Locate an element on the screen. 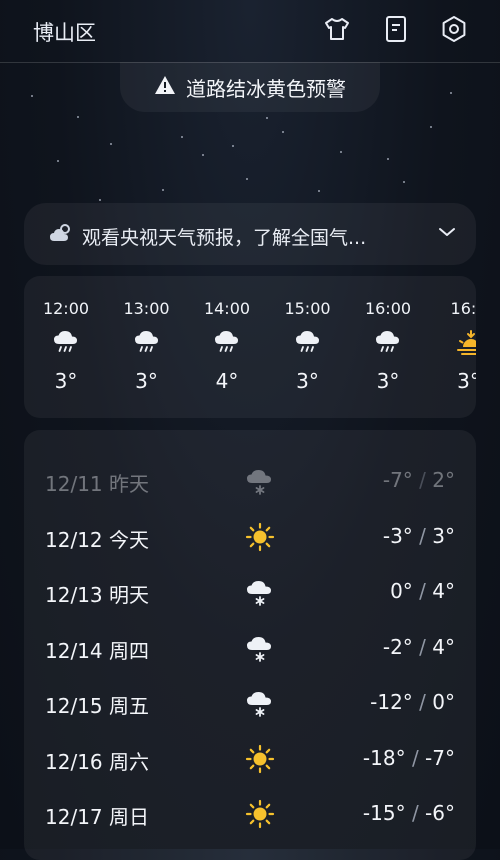  day-temp-range: 0° / 4° is located at coordinates (422, 591).